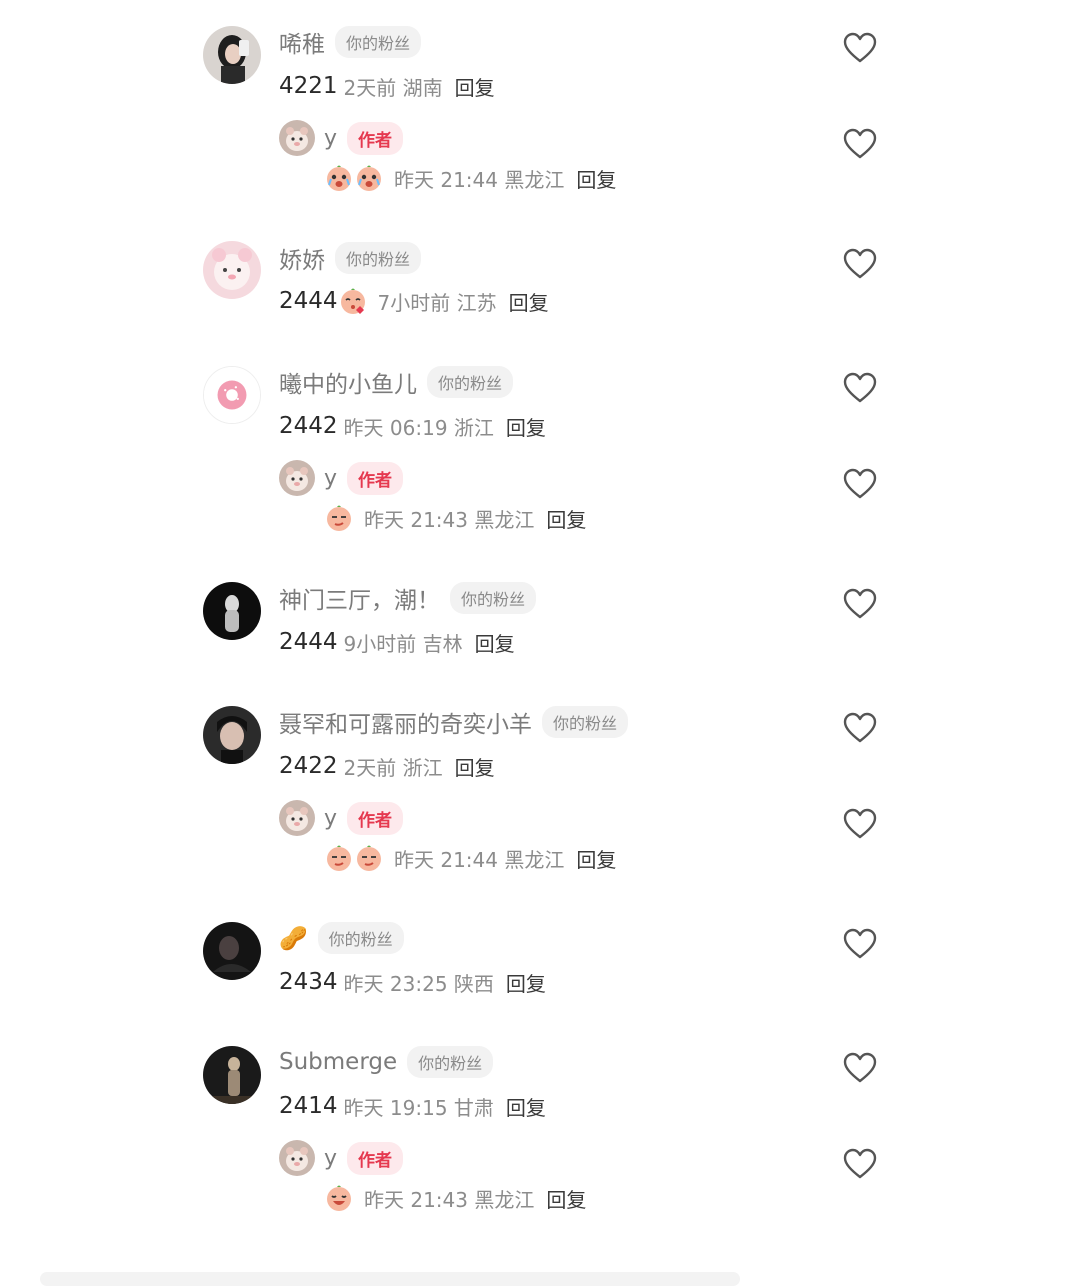 Image resolution: width=1080 pixels, height=1286 pixels. What do you see at coordinates (403, 643) in the screenshot?
I see `comment-time-location: 9小时前 吉林` at bounding box center [403, 643].